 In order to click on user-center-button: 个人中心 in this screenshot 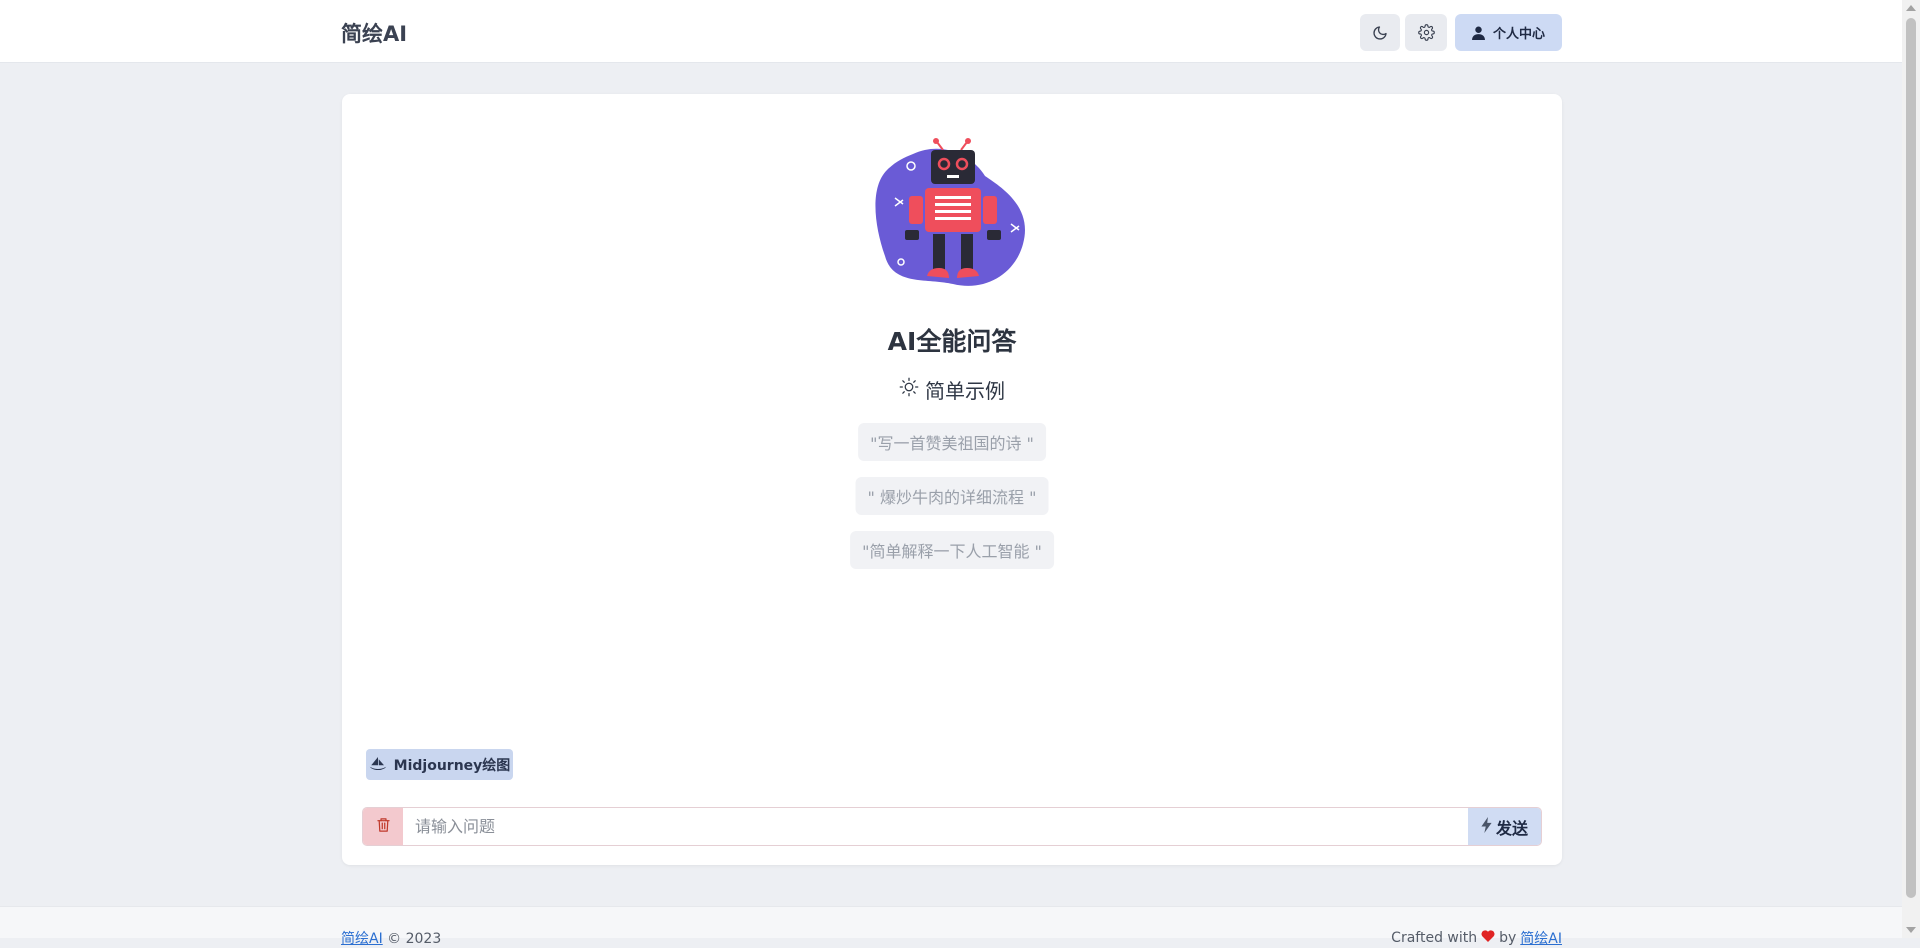, I will do `click(1508, 32)`.